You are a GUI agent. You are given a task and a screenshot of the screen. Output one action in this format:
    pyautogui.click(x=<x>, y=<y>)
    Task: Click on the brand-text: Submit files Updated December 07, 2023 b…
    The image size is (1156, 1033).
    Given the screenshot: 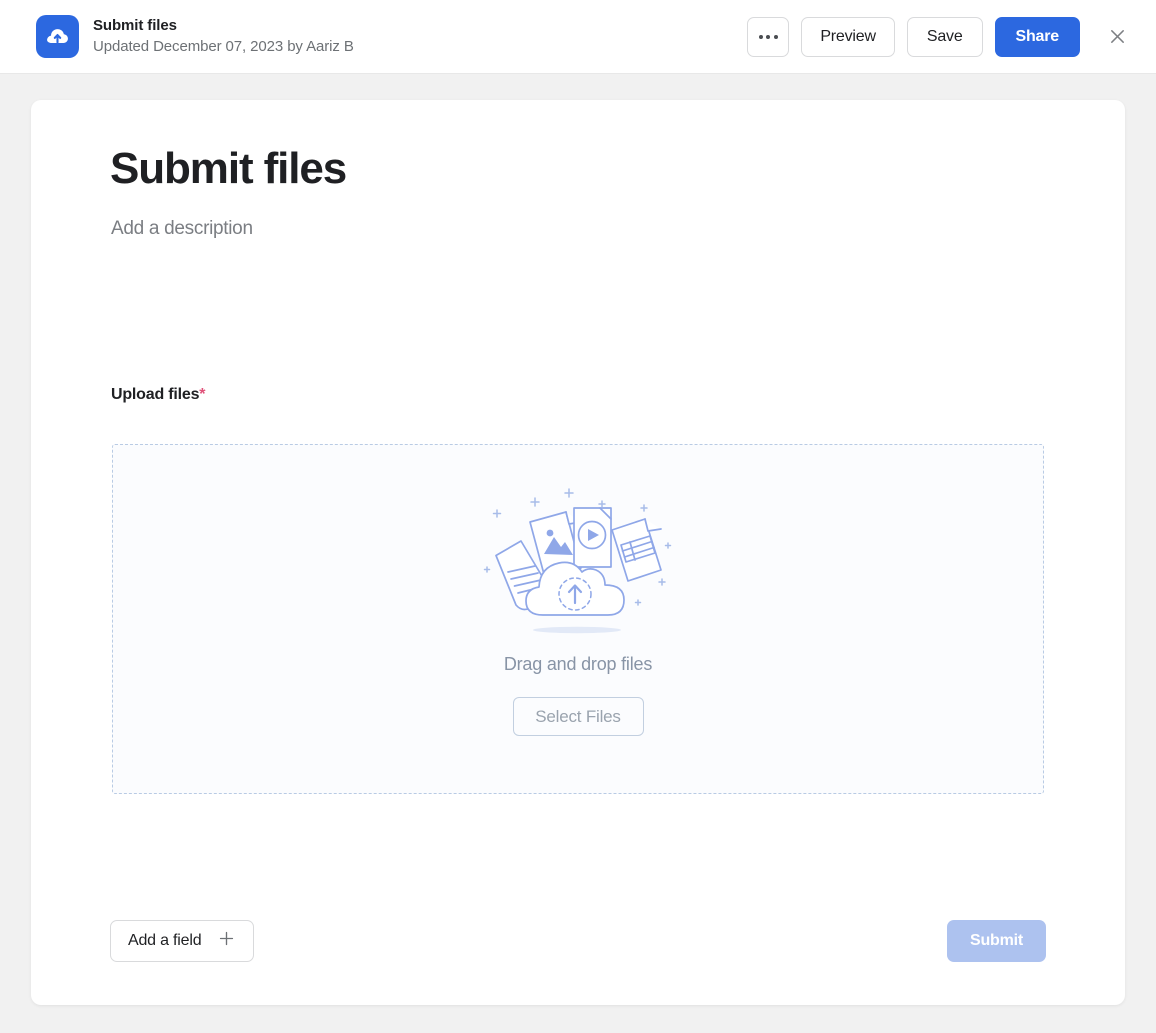 What is the action you would take?
    pyautogui.click(x=223, y=37)
    